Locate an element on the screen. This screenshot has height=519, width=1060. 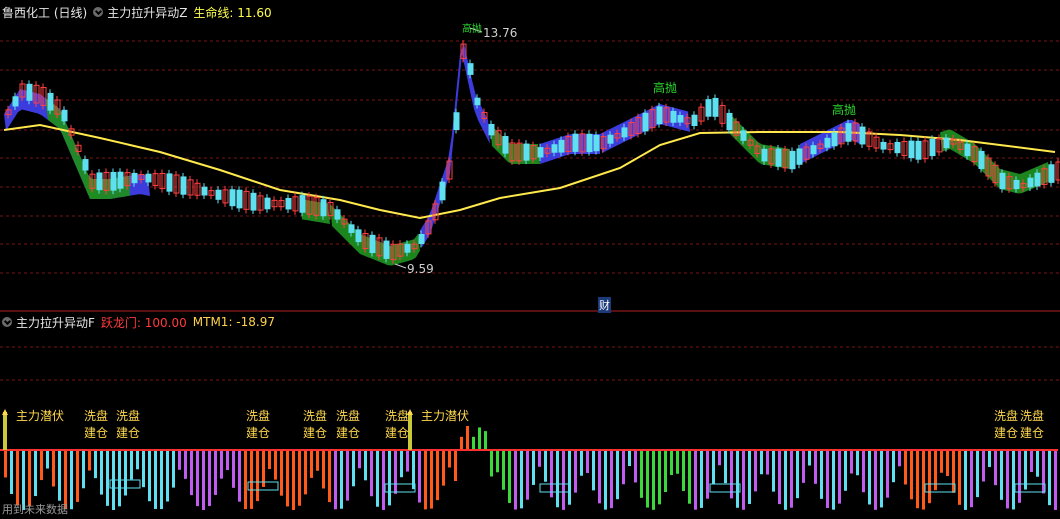
finance-badge: 财 is located at coordinates (604, 305).